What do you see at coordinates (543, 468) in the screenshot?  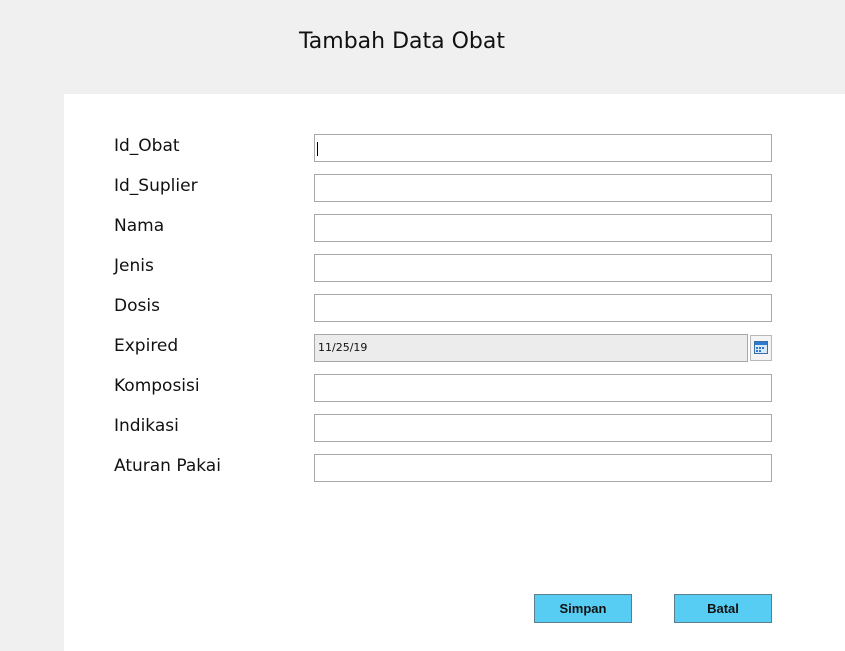 I see `aturan-pakai-input` at bounding box center [543, 468].